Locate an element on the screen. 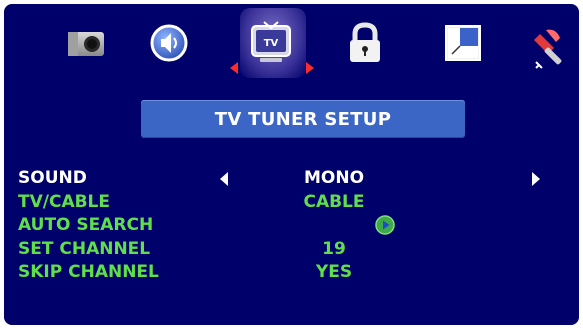  menu-row-set-channel: SET CHANNEL 19 is located at coordinates (291, 249).